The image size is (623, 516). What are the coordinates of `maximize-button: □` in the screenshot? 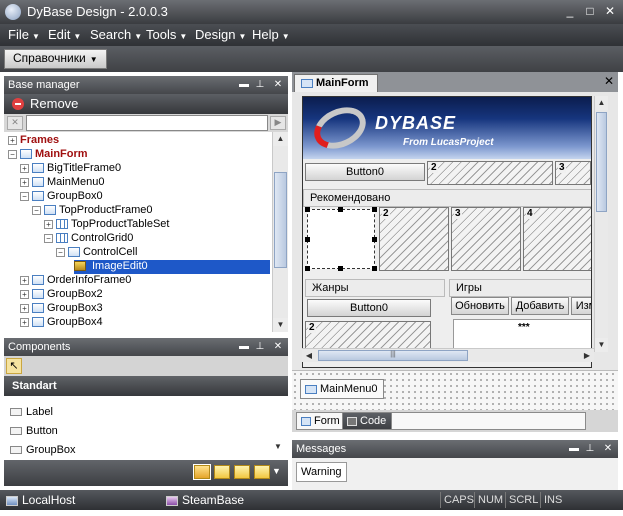 It's located at (590, 11).